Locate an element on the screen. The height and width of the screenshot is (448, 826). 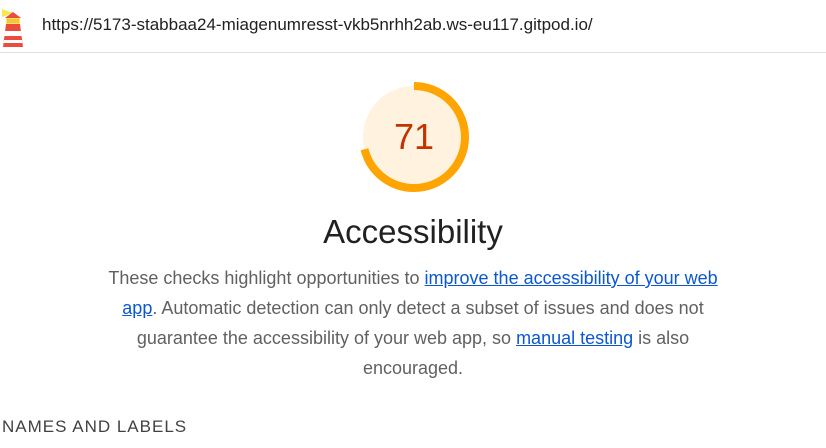
audit-group-title: NAMES AND LABELS is located at coordinates (95, 426).